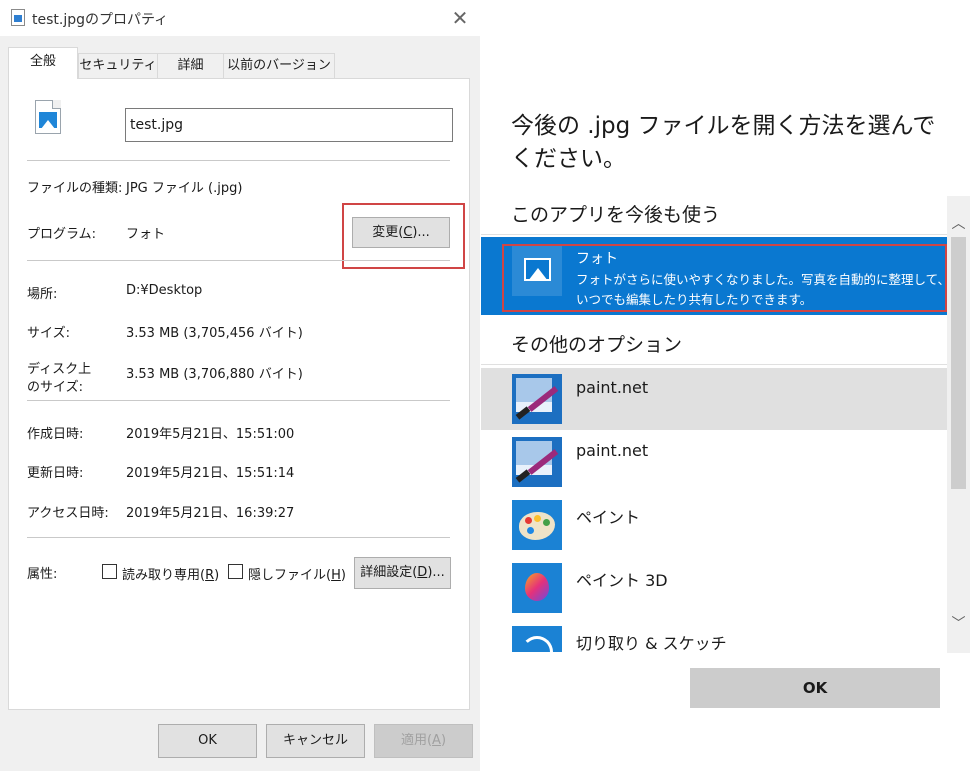 The image size is (970, 771). What do you see at coordinates (416, 740) in the screenshot?
I see `apply-prefix: 適用(` at bounding box center [416, 740].